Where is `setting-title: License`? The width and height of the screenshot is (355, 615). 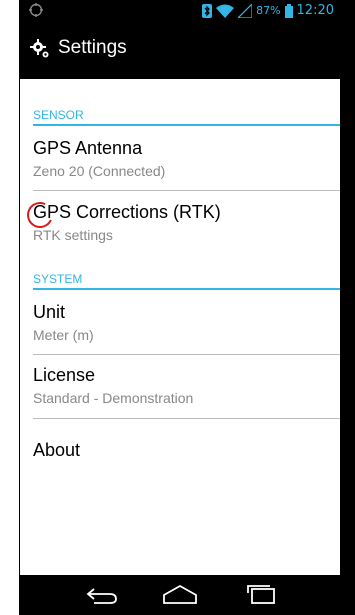
setting-title: License is located at coordinates (64, 375).